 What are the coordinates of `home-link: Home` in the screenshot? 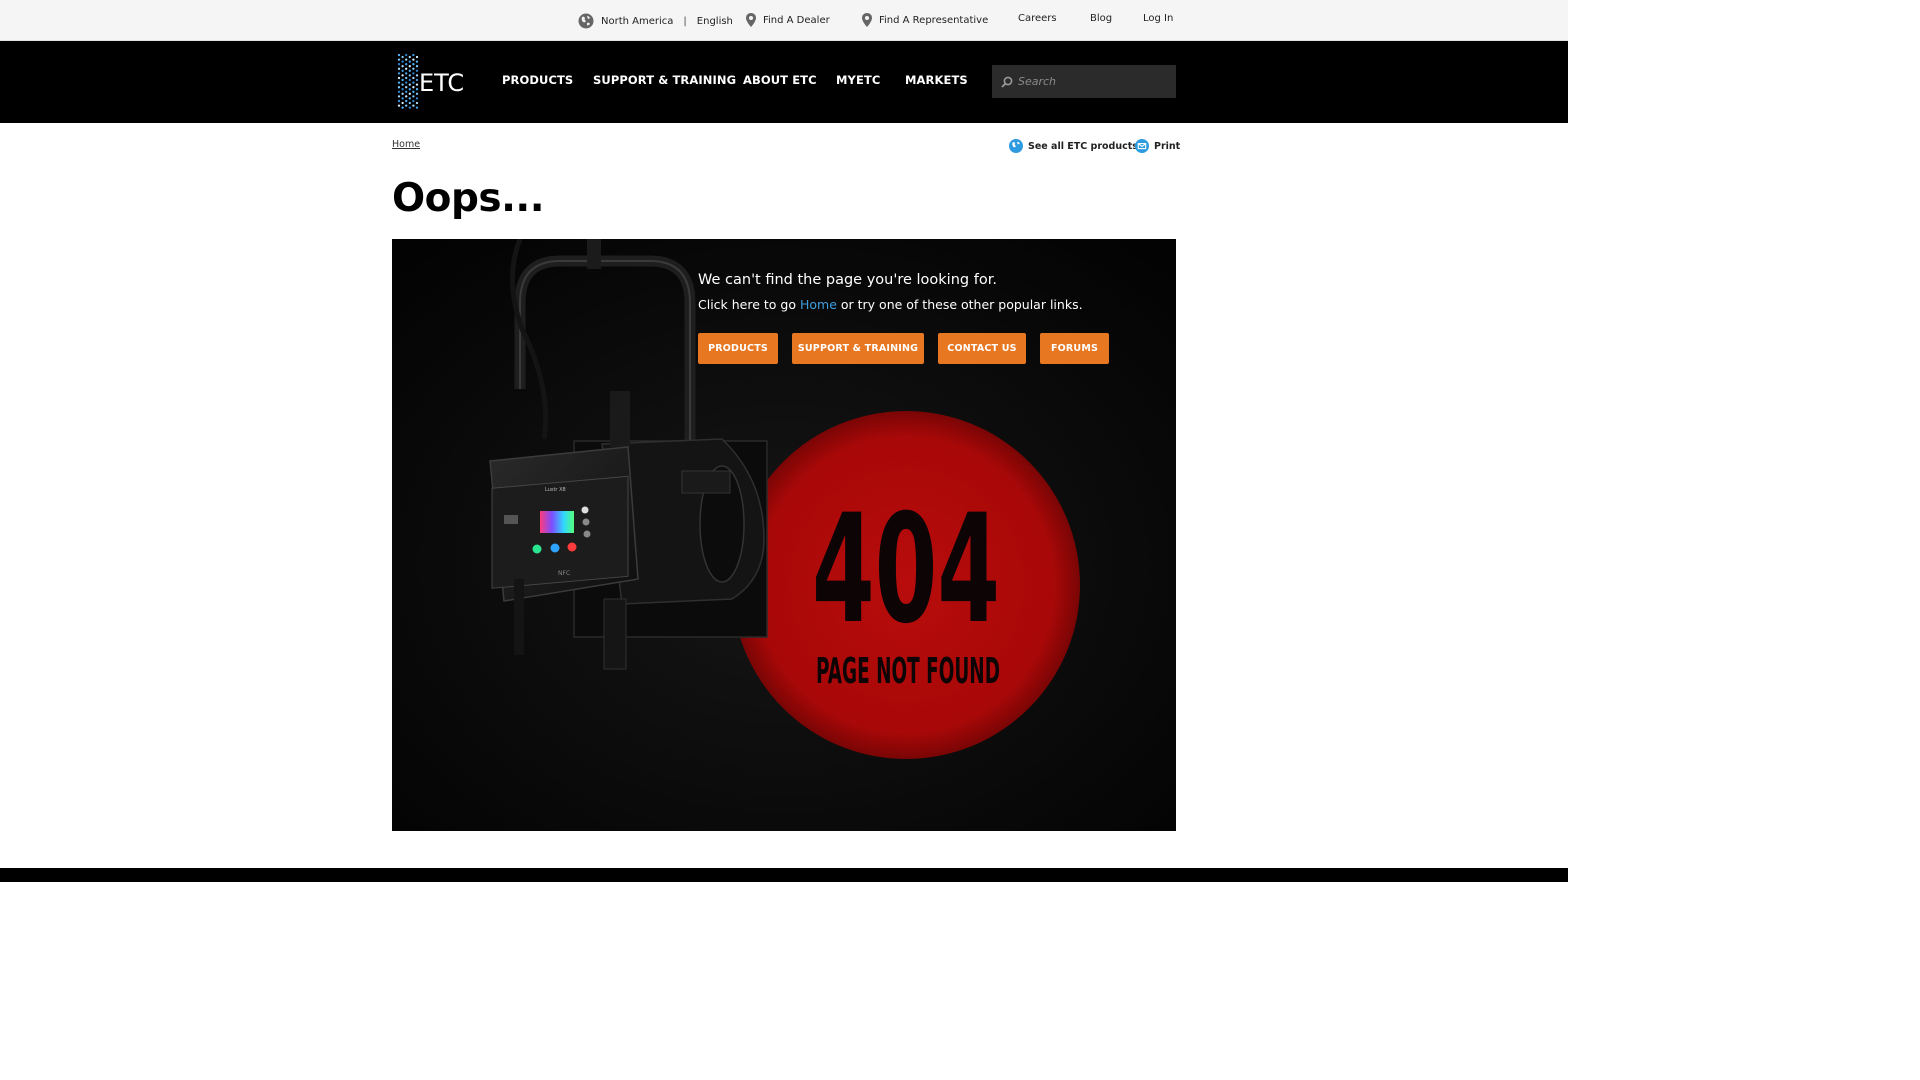 It's located at (818, 304).